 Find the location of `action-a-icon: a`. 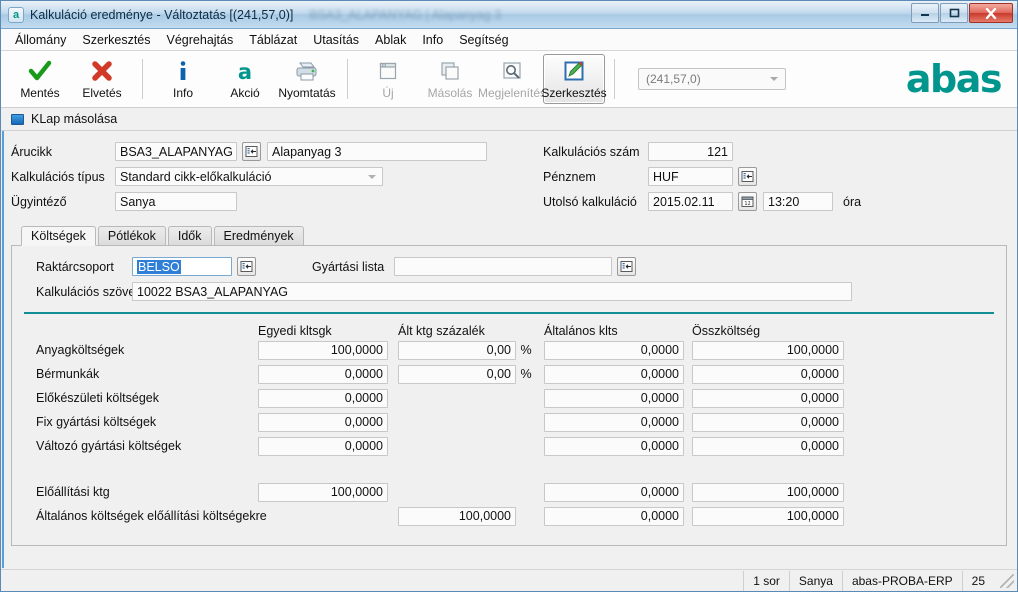

action-a-icon: a is located at coordinates (245, 71).